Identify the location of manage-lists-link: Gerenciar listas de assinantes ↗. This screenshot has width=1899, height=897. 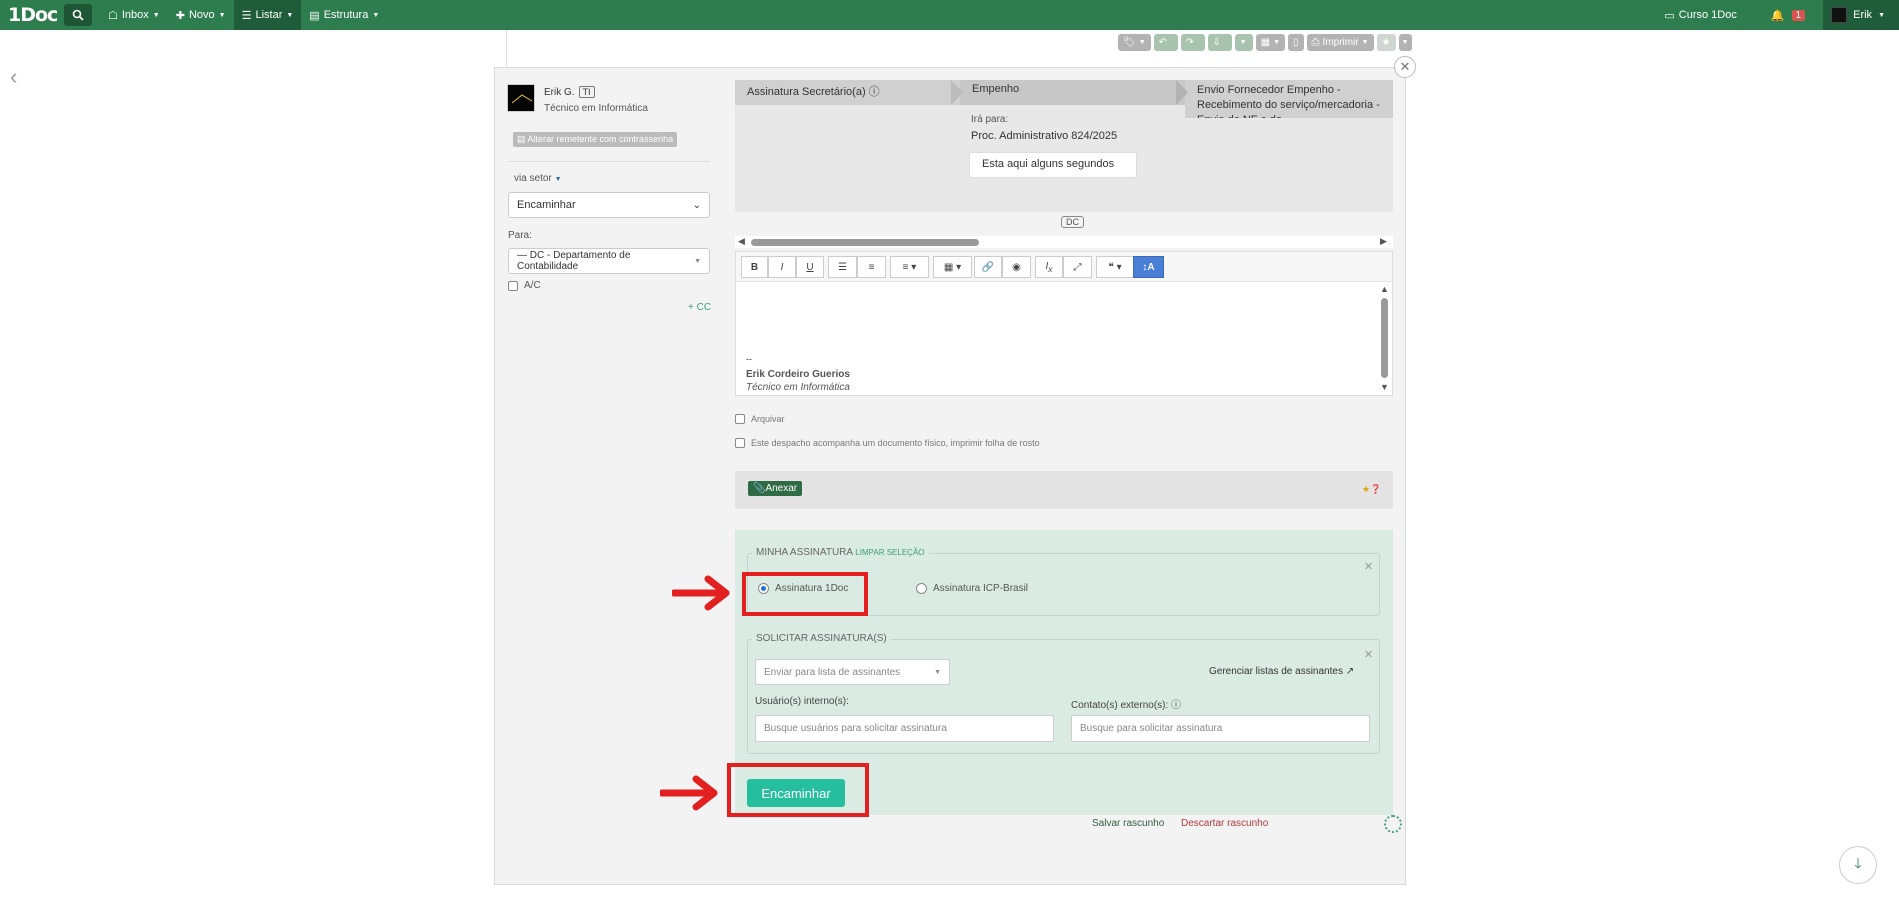
(1281, 671).